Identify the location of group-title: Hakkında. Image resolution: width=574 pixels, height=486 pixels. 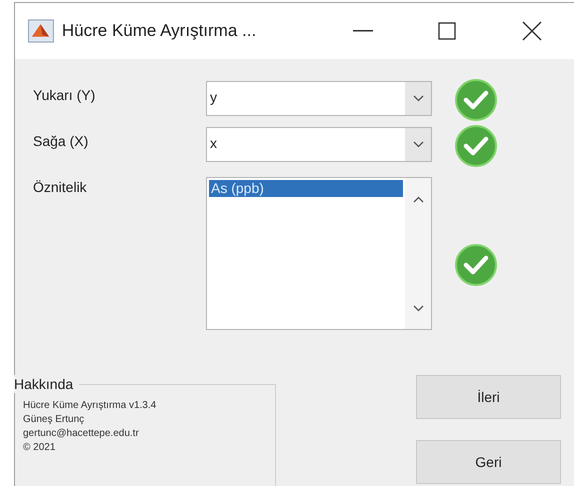
(47, 384).